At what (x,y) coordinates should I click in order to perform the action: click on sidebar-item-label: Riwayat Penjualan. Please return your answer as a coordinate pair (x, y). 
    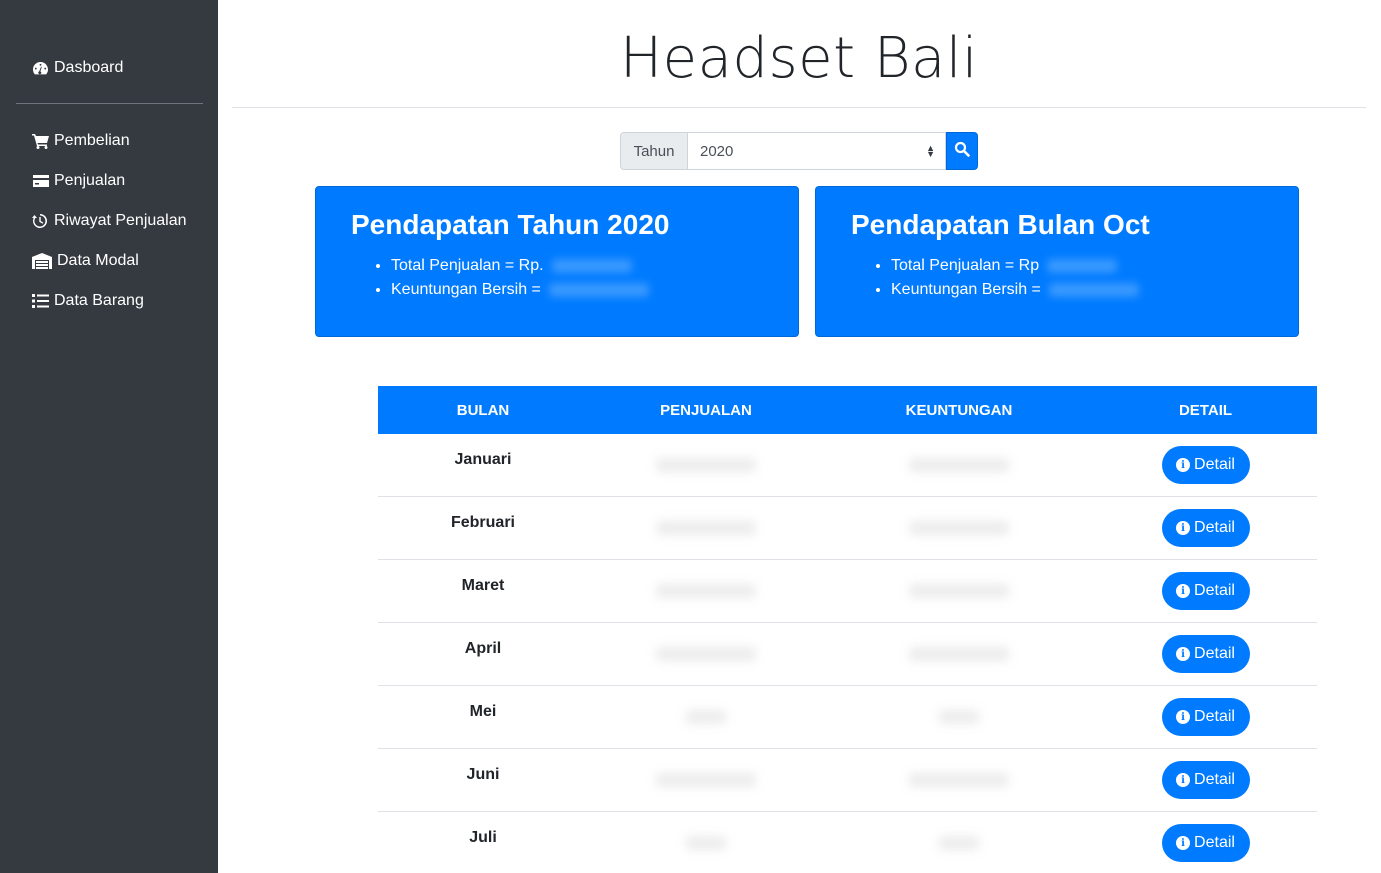
    Looking at the image, I should click on (120, 220).